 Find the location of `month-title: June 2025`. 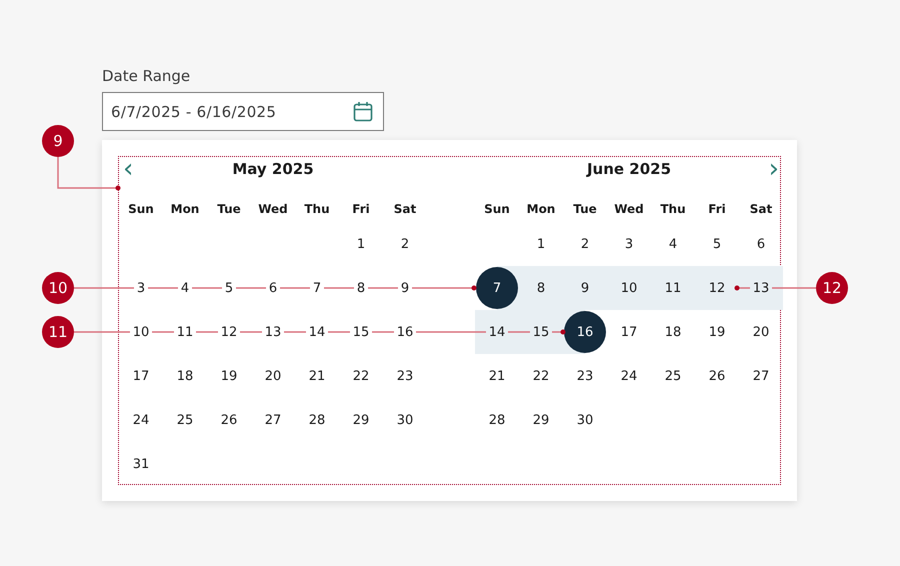

month-title: June 2025 is located at coordinates (628, 169).